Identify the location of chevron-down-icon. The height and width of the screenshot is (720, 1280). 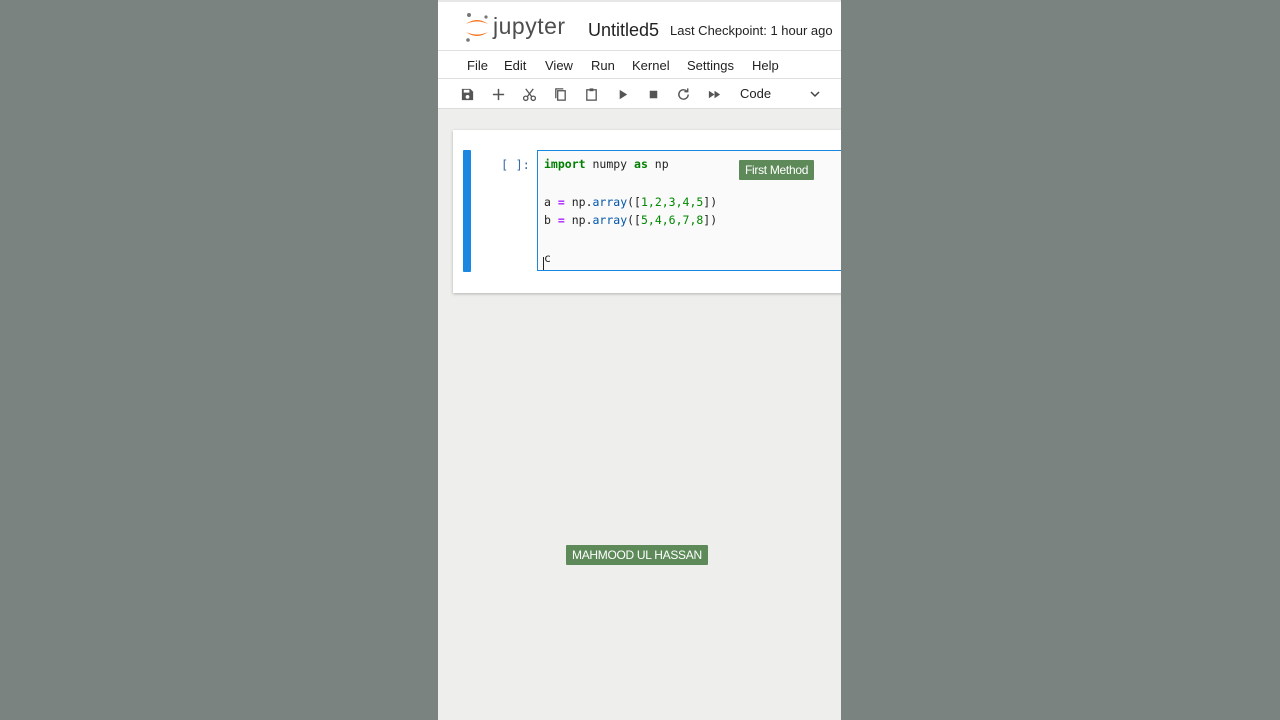
(815, 94).